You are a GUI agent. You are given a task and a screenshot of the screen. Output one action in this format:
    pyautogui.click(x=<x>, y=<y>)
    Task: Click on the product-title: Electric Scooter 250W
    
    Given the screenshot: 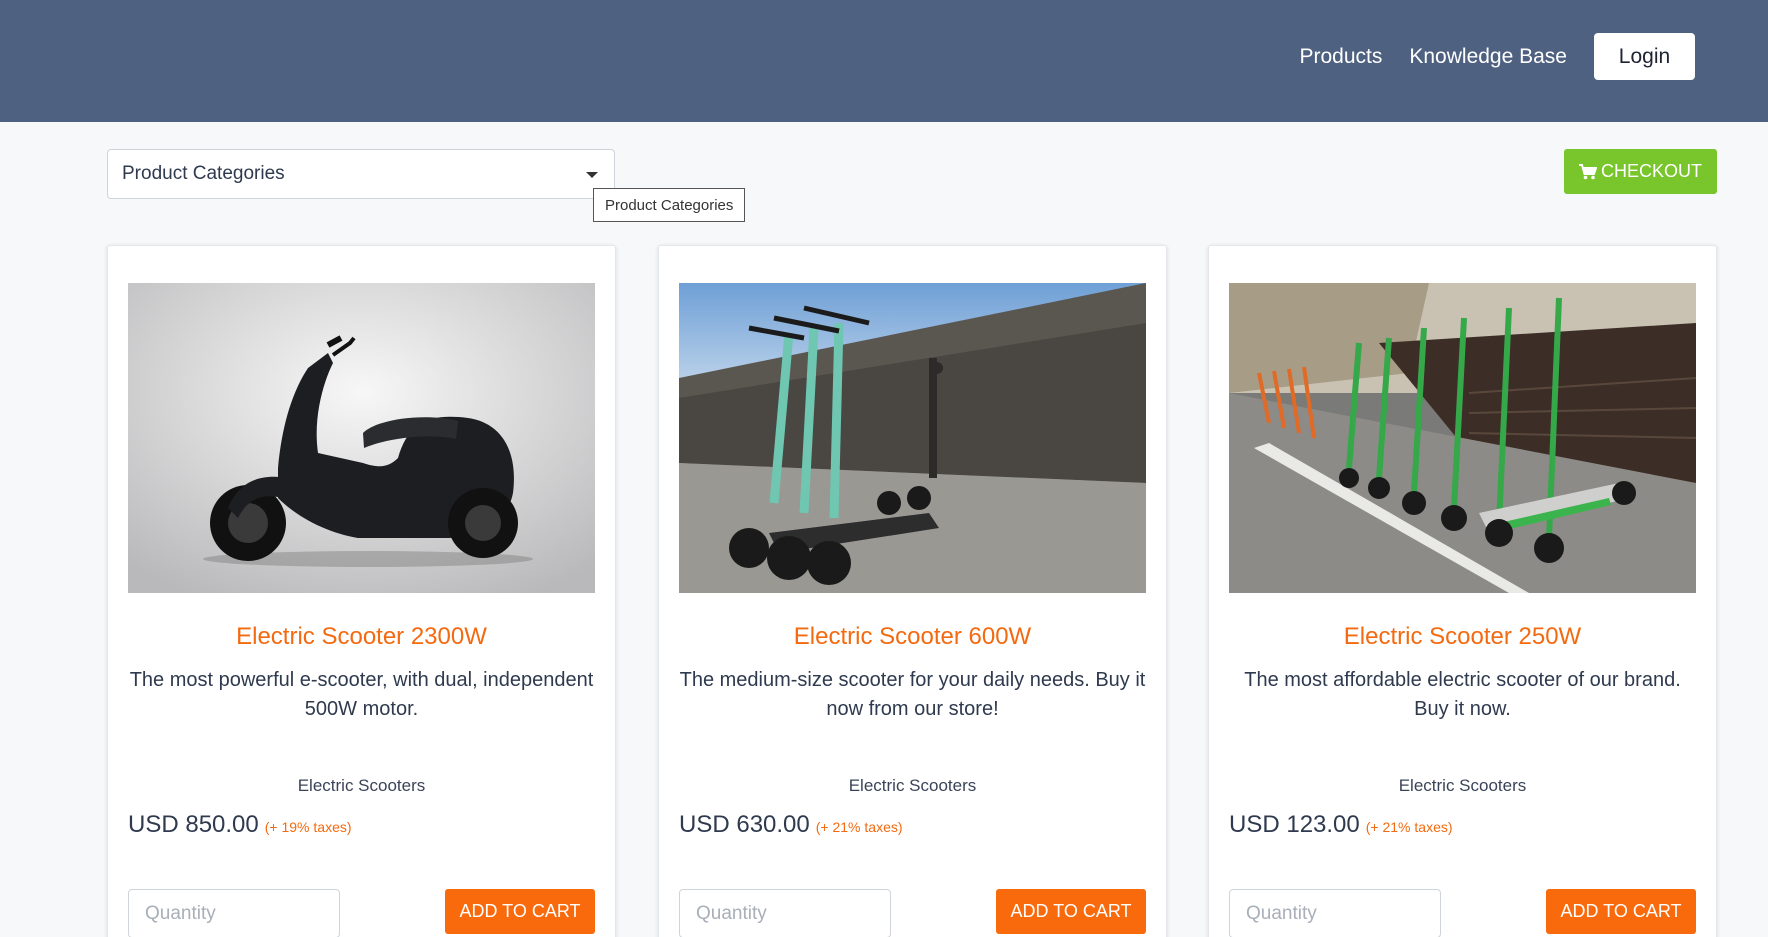 What is the action you would take?
    pyautogui.click(x=1462, y=637)
    